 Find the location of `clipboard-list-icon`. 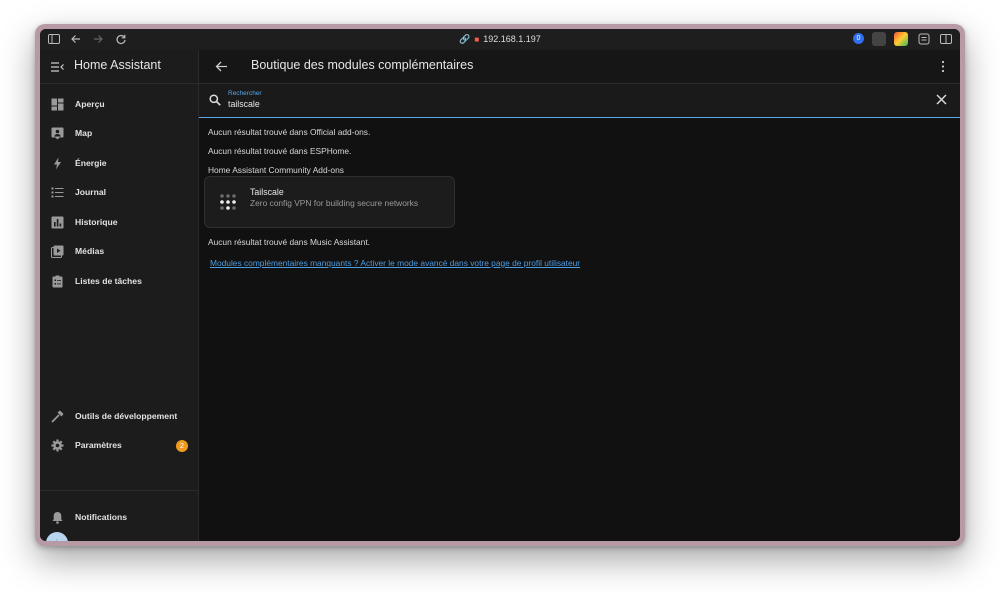

clipboard-list-icon is located at coordinates (57, 281).